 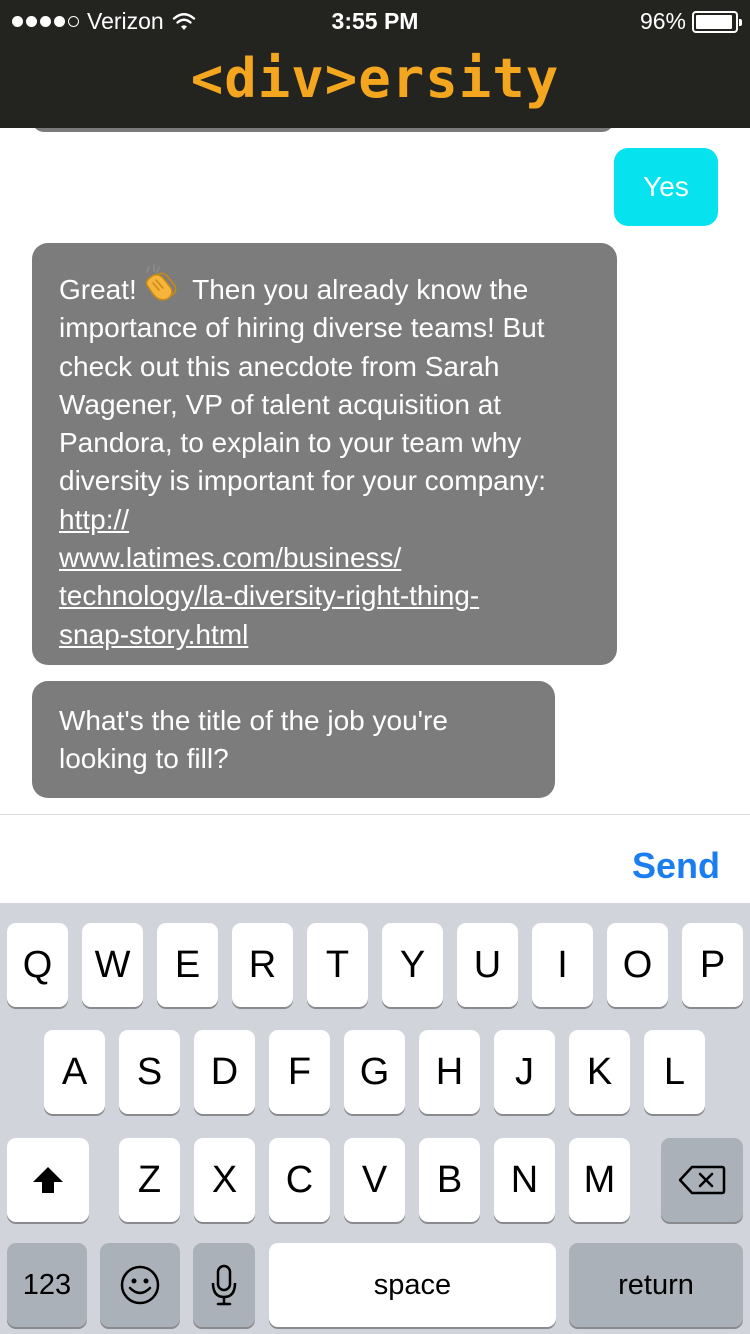 I want to click on battery-fill, so click(x=714, y=21).